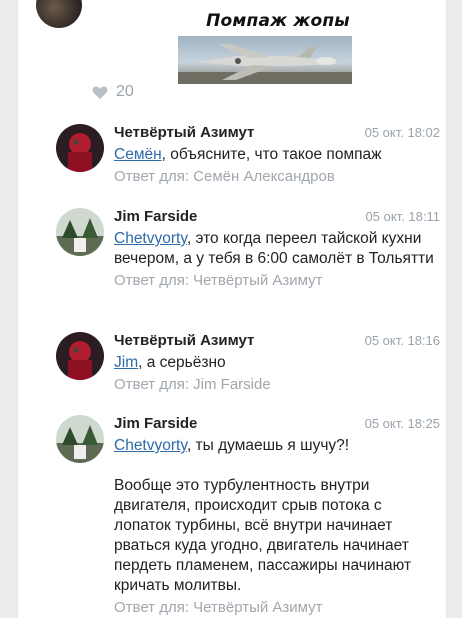  Describe the element at coordinates (402, 216) in the screenshot. I see `comment-date: 05 окт. 18:11` at that location.